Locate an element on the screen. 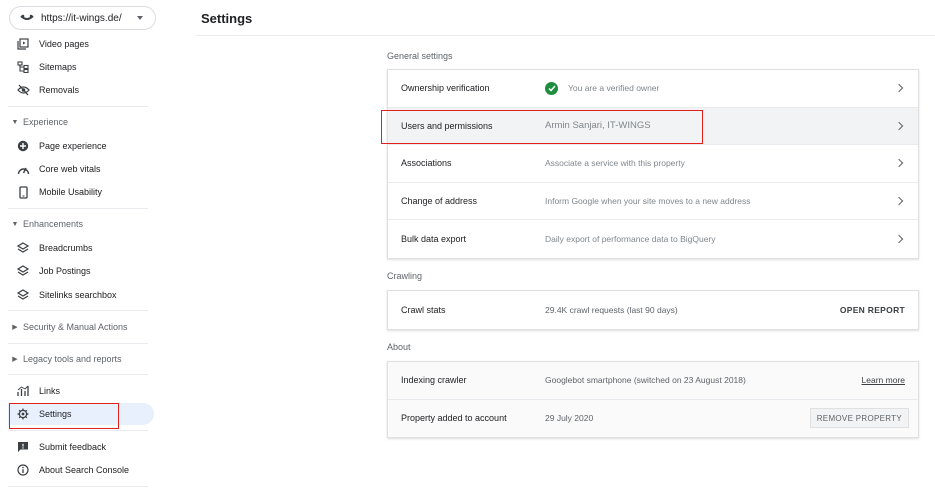 Image resolution: width=935 pixels, height=495 pixels. removals-icon is located at coordinates (23, 90).